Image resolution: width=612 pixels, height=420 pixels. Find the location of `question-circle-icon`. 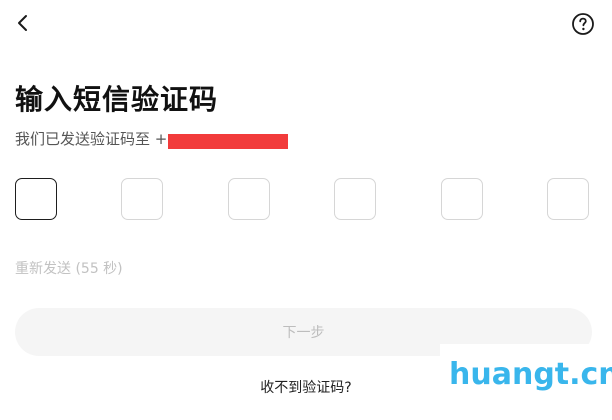

question-circle-icon is located at coordinates (583, 24).